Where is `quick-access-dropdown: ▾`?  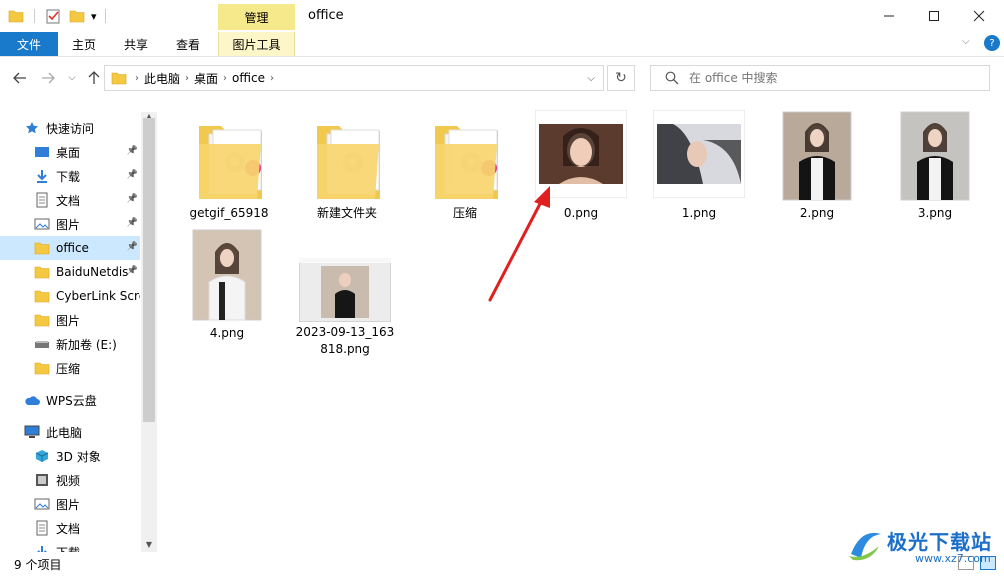 quick-access-dropdown: ▾ is located at coordinates (94, 16).